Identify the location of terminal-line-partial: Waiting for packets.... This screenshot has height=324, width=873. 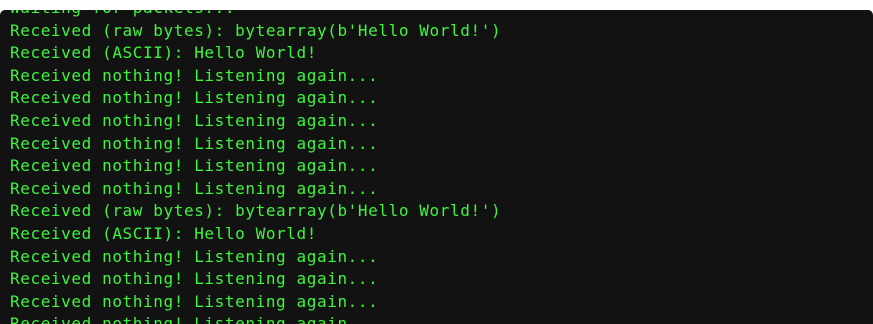
(255, 15).